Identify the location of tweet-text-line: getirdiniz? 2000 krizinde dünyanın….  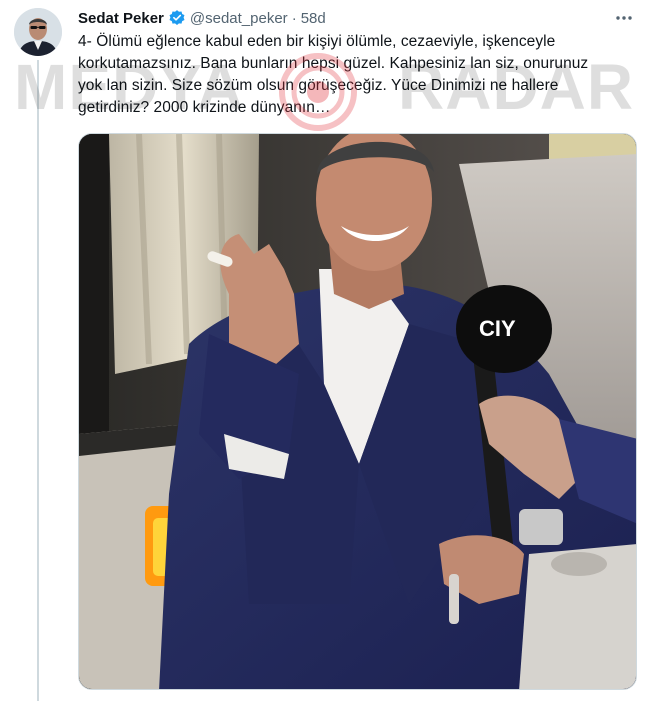
(204, 107).